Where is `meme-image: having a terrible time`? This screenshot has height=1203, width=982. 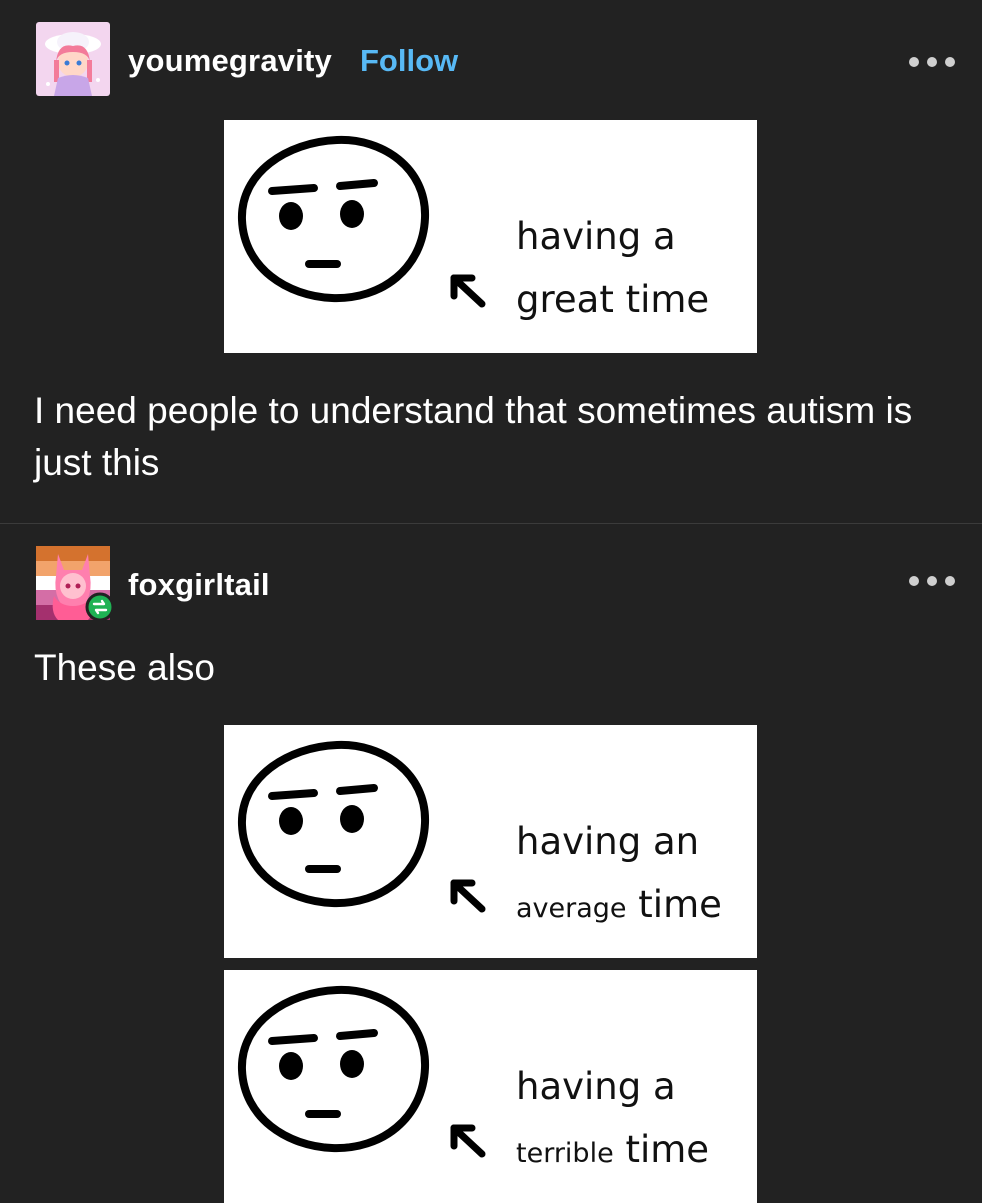
meme-image: having a terrible time is located at coordinates (490, 1086).